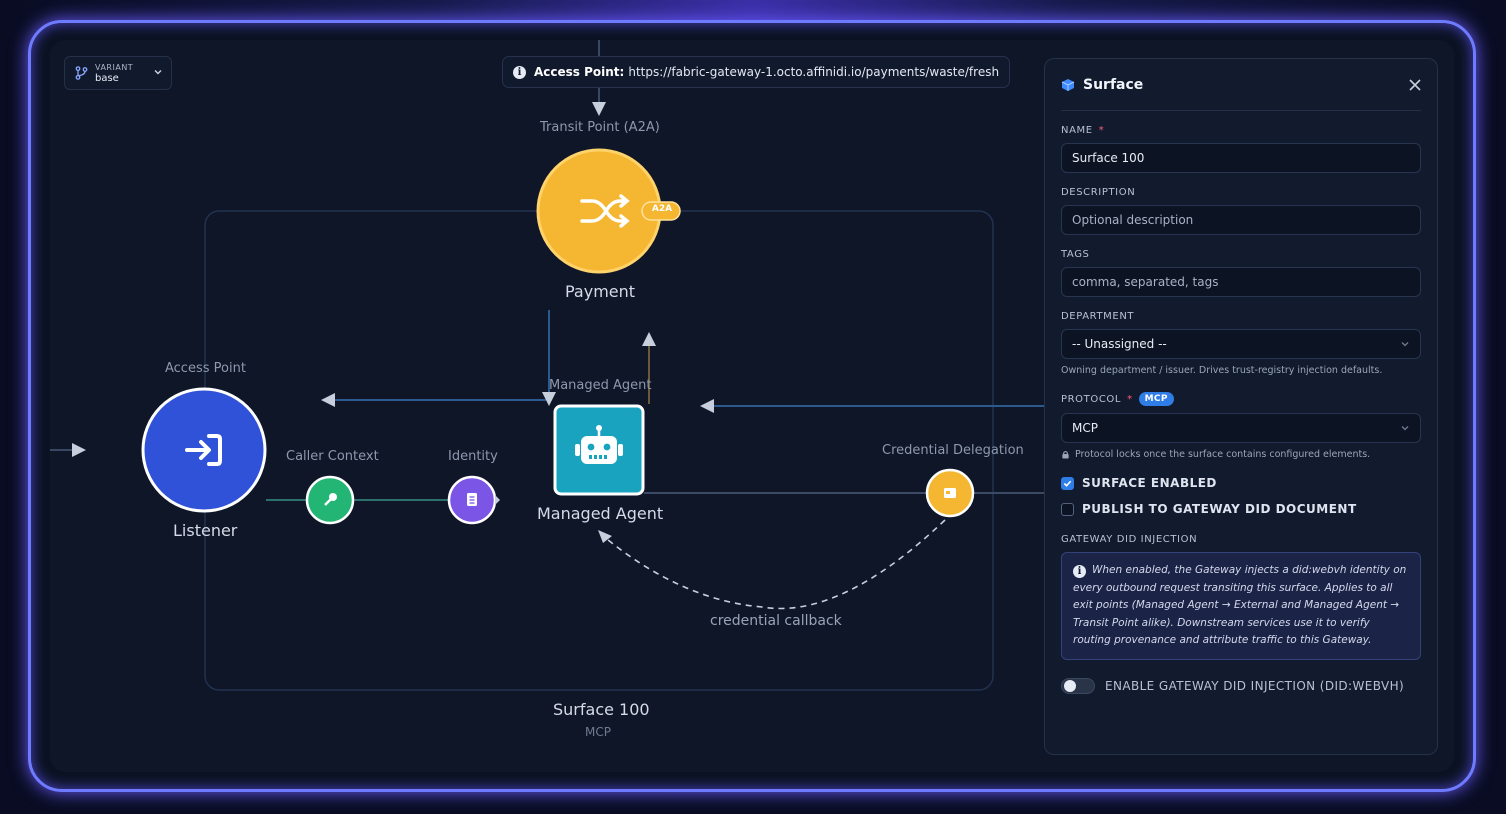 The width and height of the screenshot is (1506, 814). Describe the element at coordinates (1078, 685) in the screenshot. I see `injection-toggle` at that location.